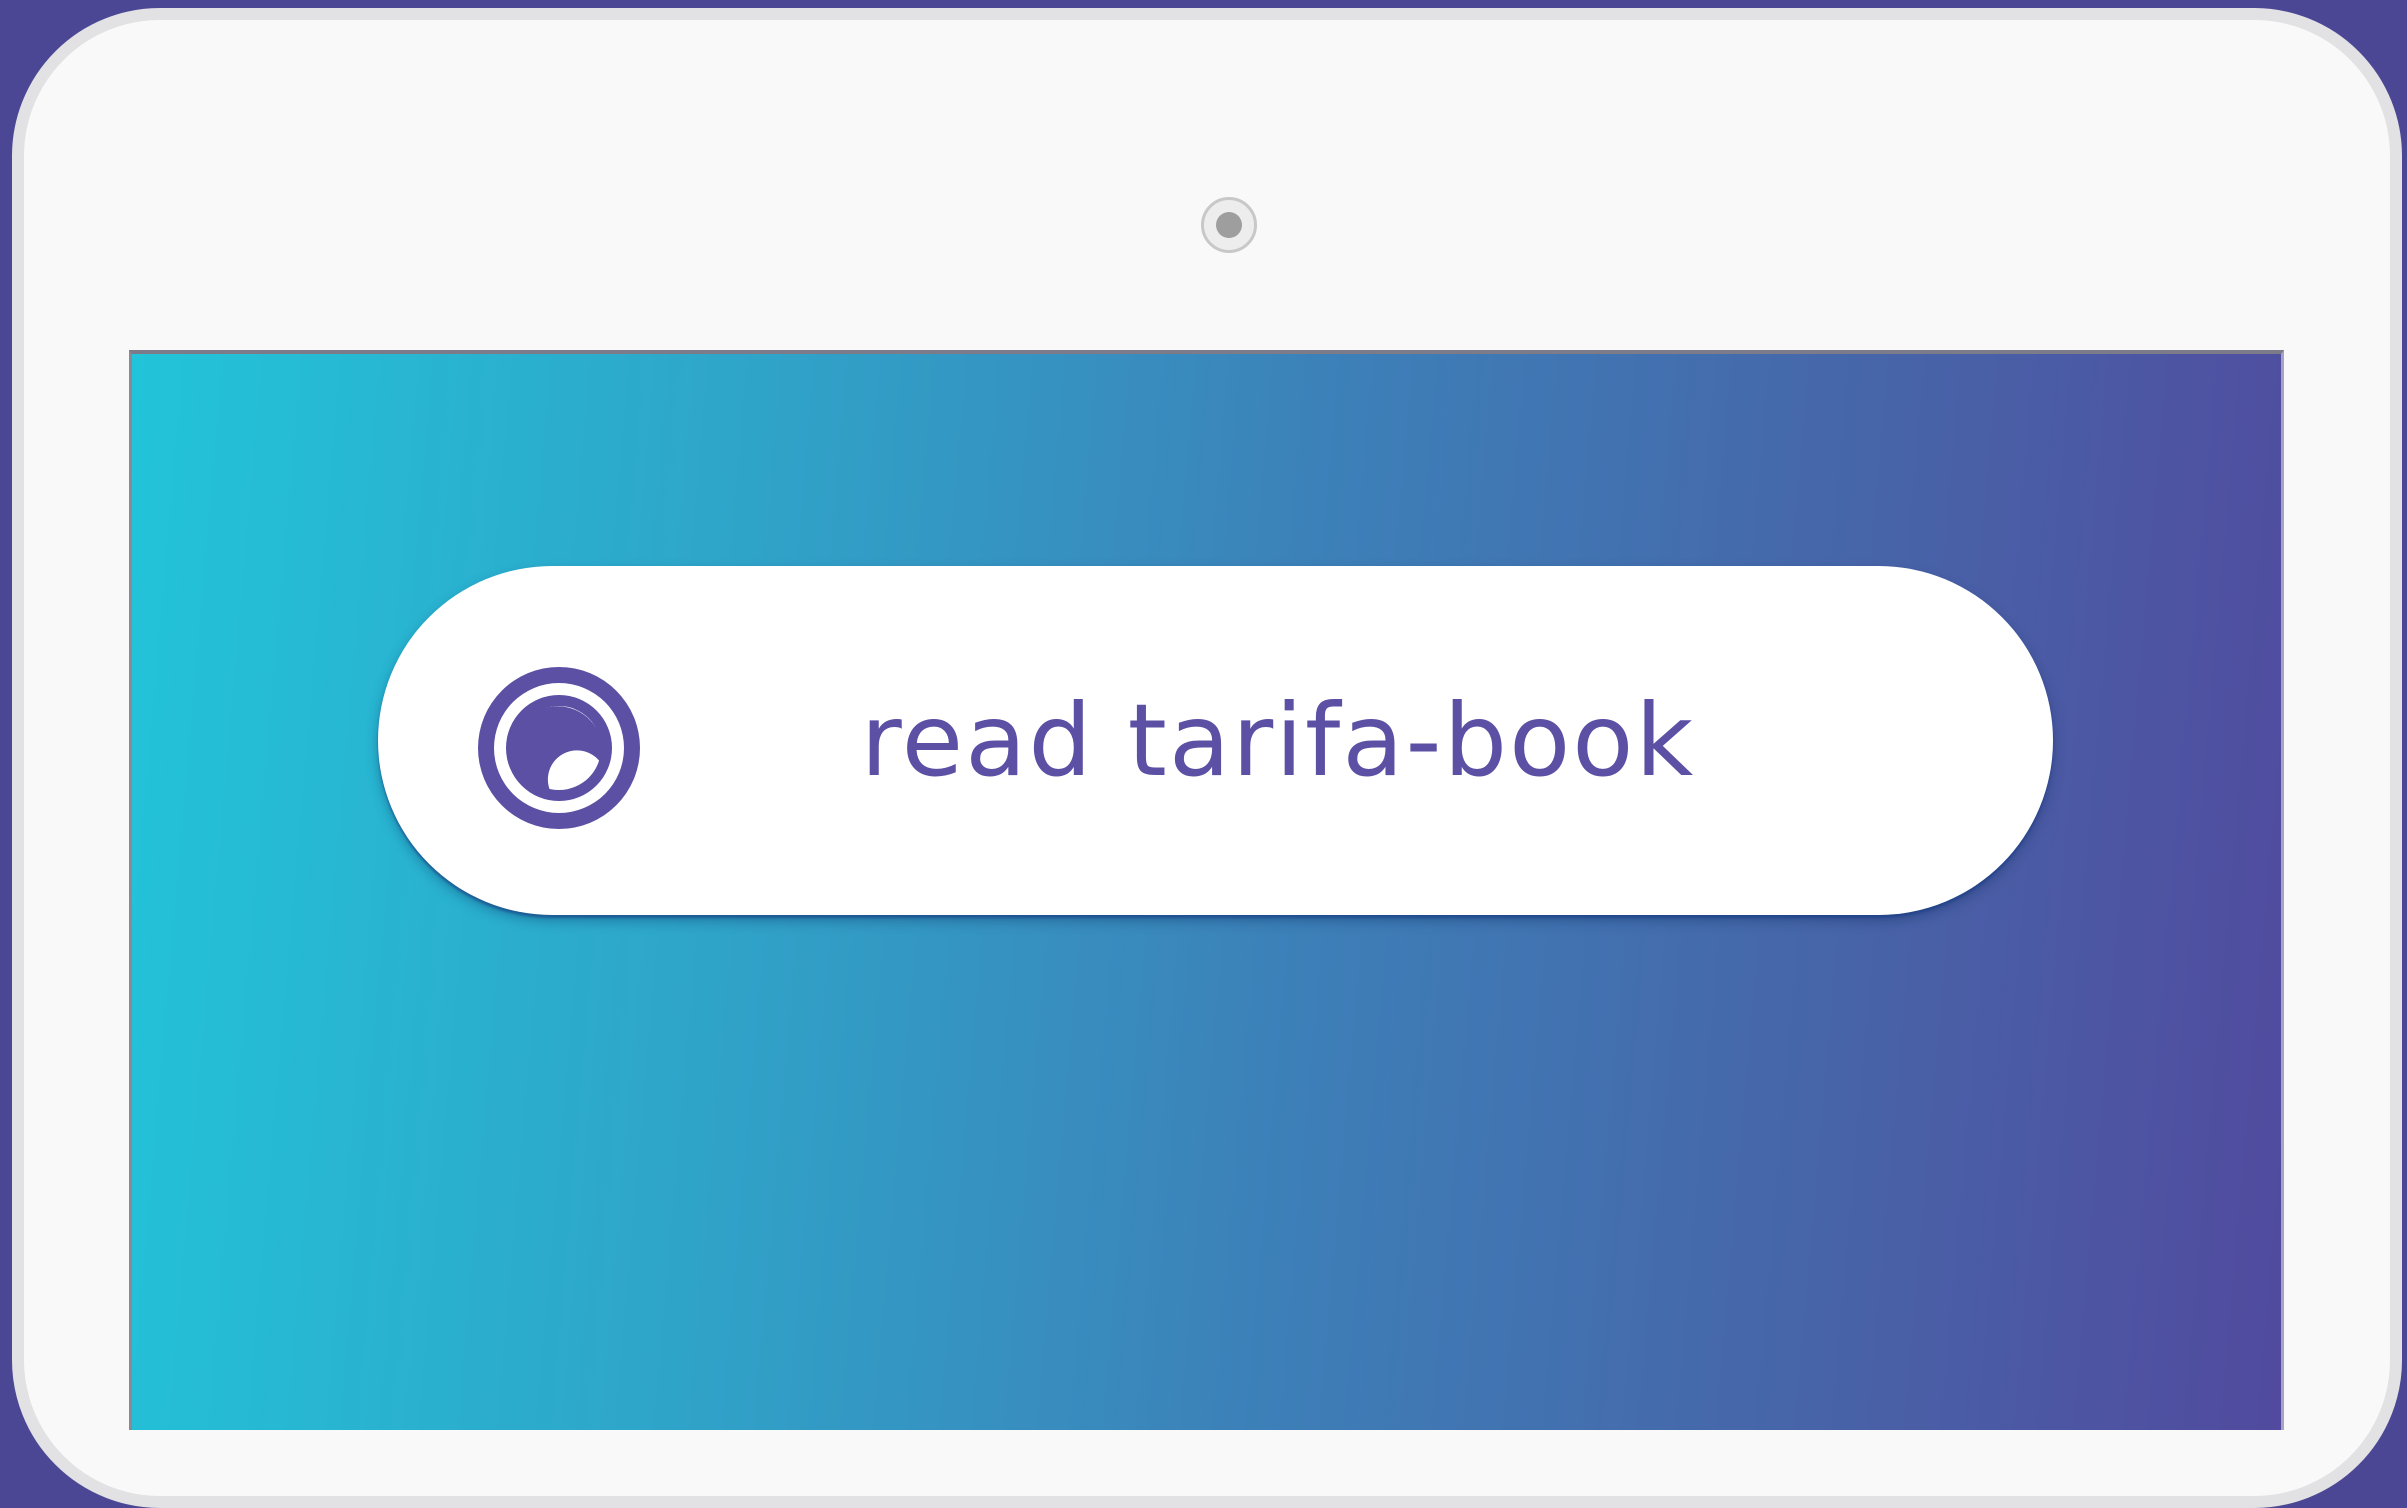  I want to click on camera-icon, so click(1229, 225).